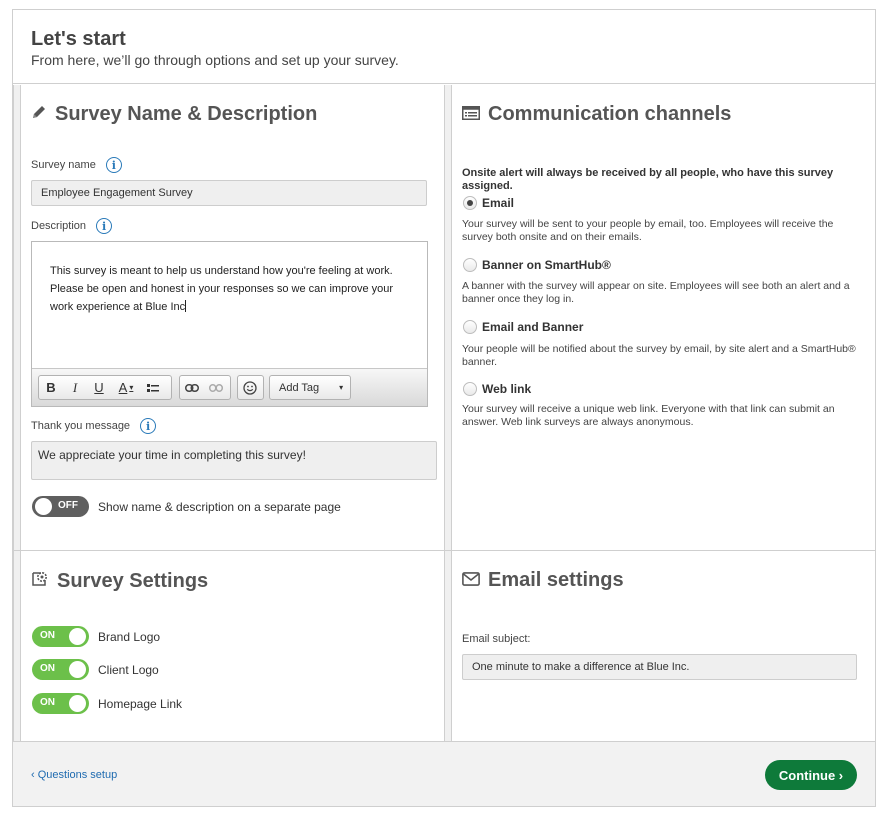 Image resolution: width=884 pixels, height=823 pixels. What do you see at coordinates (811, 775) in the screenshot?
I see `continue-button: Continue ›` at bounding box center [811, 775].